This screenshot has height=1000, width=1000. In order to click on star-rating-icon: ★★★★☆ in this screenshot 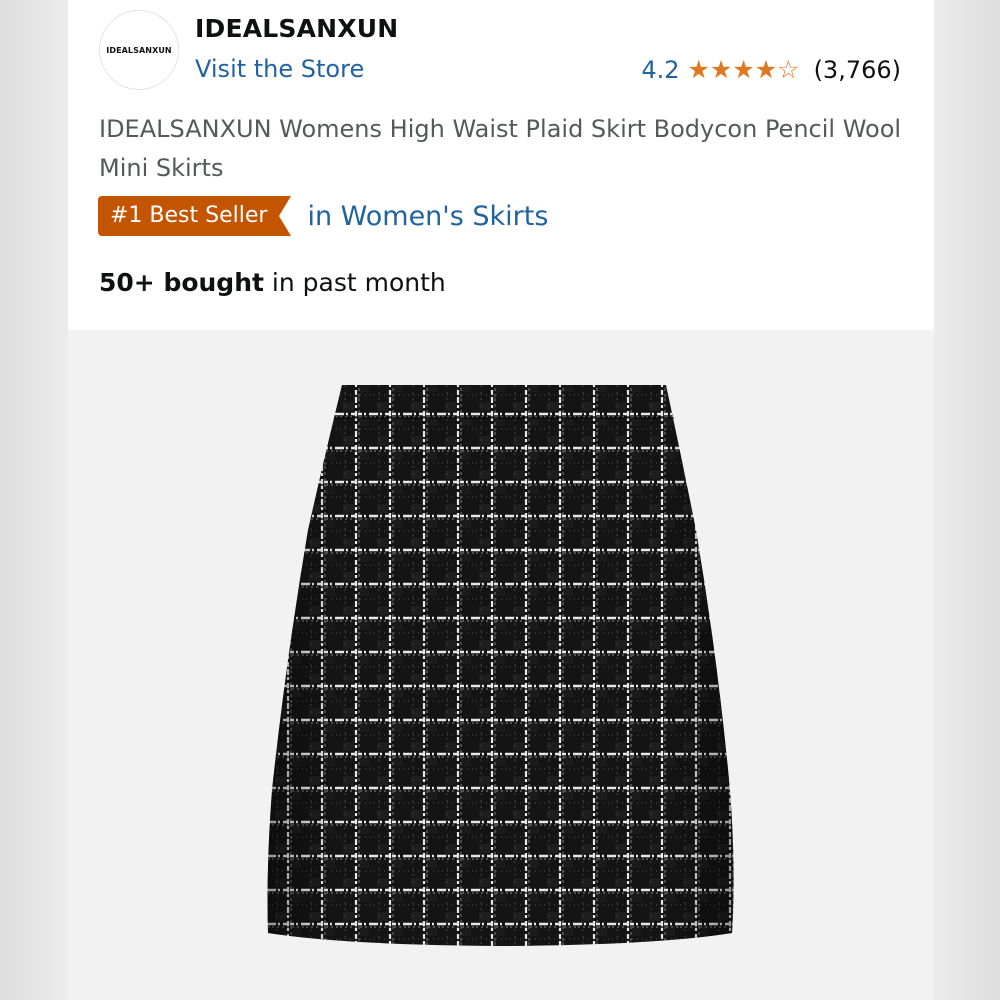, I will do `click(744, 69)`.